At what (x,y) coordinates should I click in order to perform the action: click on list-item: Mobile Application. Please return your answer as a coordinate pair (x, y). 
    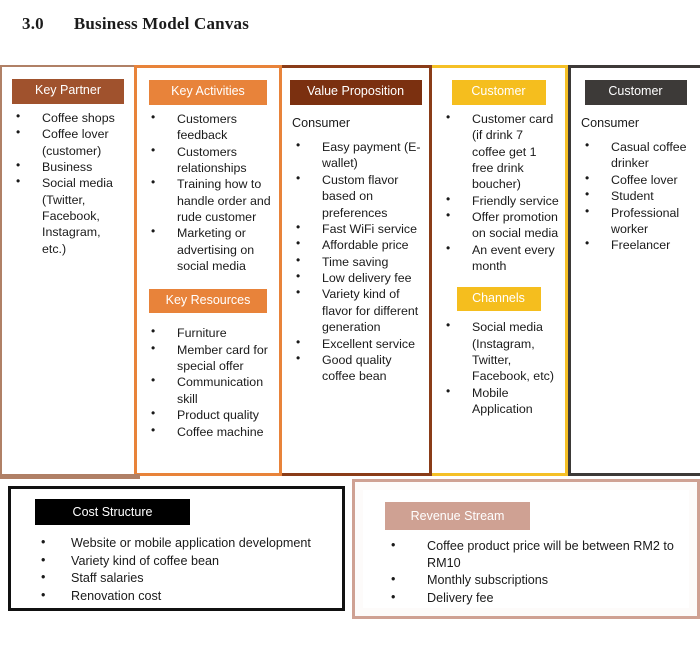
    Looking at the image, I should click on (500, 401).